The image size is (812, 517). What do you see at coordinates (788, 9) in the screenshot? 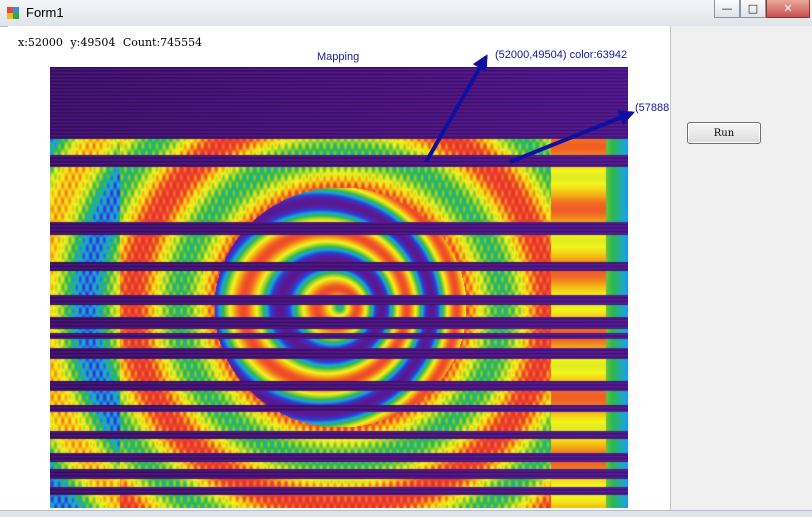
I see `close-button: ✕` at bounding box center [788, 9].